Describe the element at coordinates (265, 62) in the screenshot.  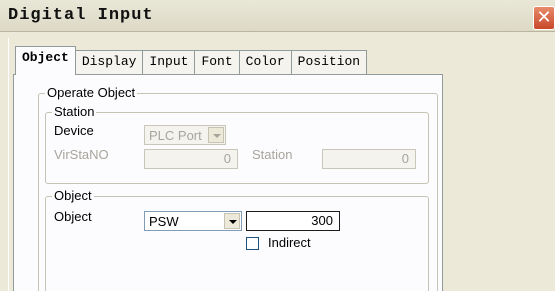
I see `tab-color: Color` at that location.